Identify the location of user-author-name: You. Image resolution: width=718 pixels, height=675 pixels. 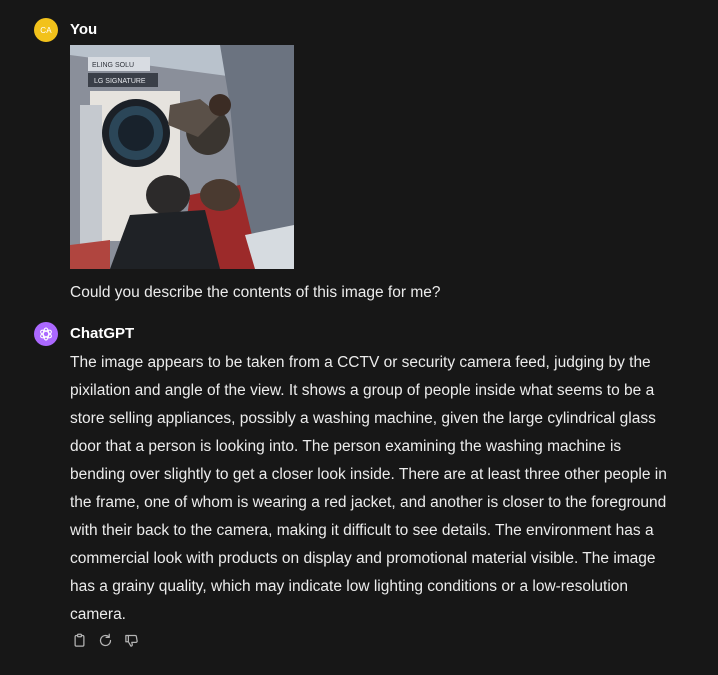
(84, 29).